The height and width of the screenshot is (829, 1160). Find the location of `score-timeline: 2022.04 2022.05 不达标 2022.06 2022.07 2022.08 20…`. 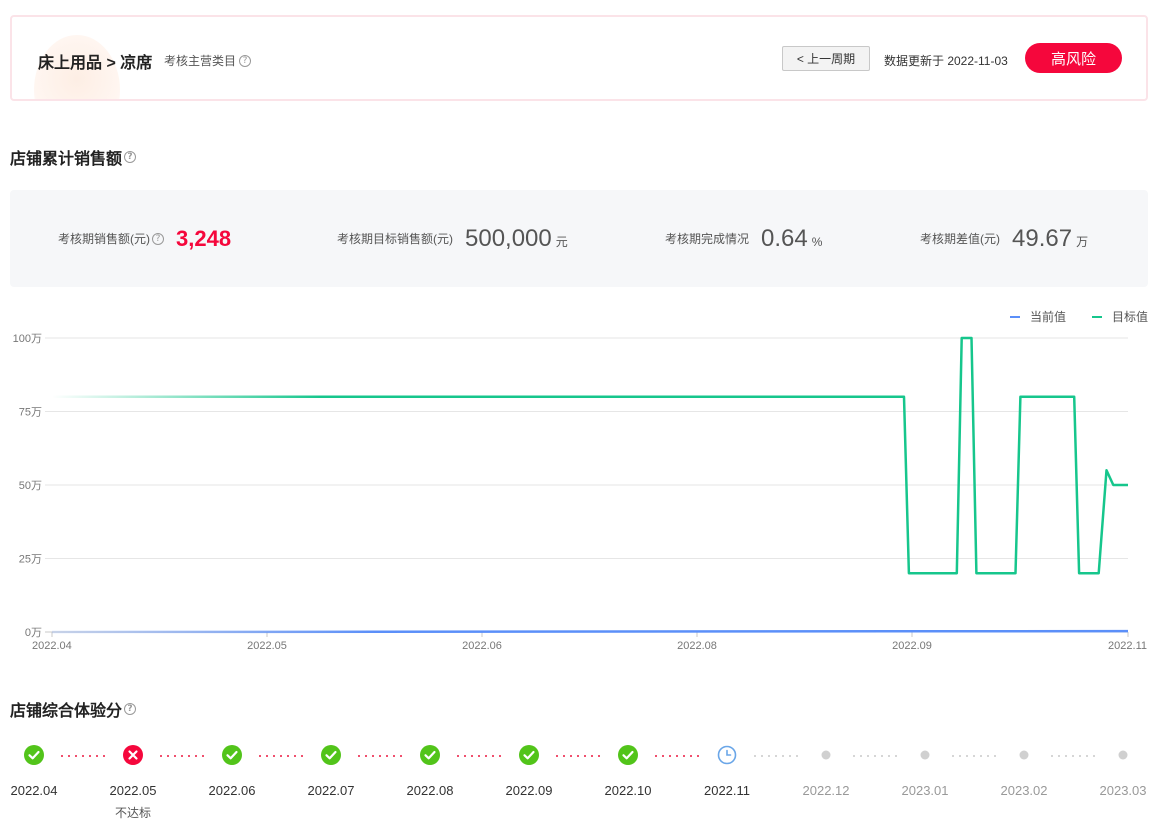

score-timeline: 2022.04 2022.05 不达标 2022.06 2022.07 2022.08 20… is located at coordinates (580, 785).